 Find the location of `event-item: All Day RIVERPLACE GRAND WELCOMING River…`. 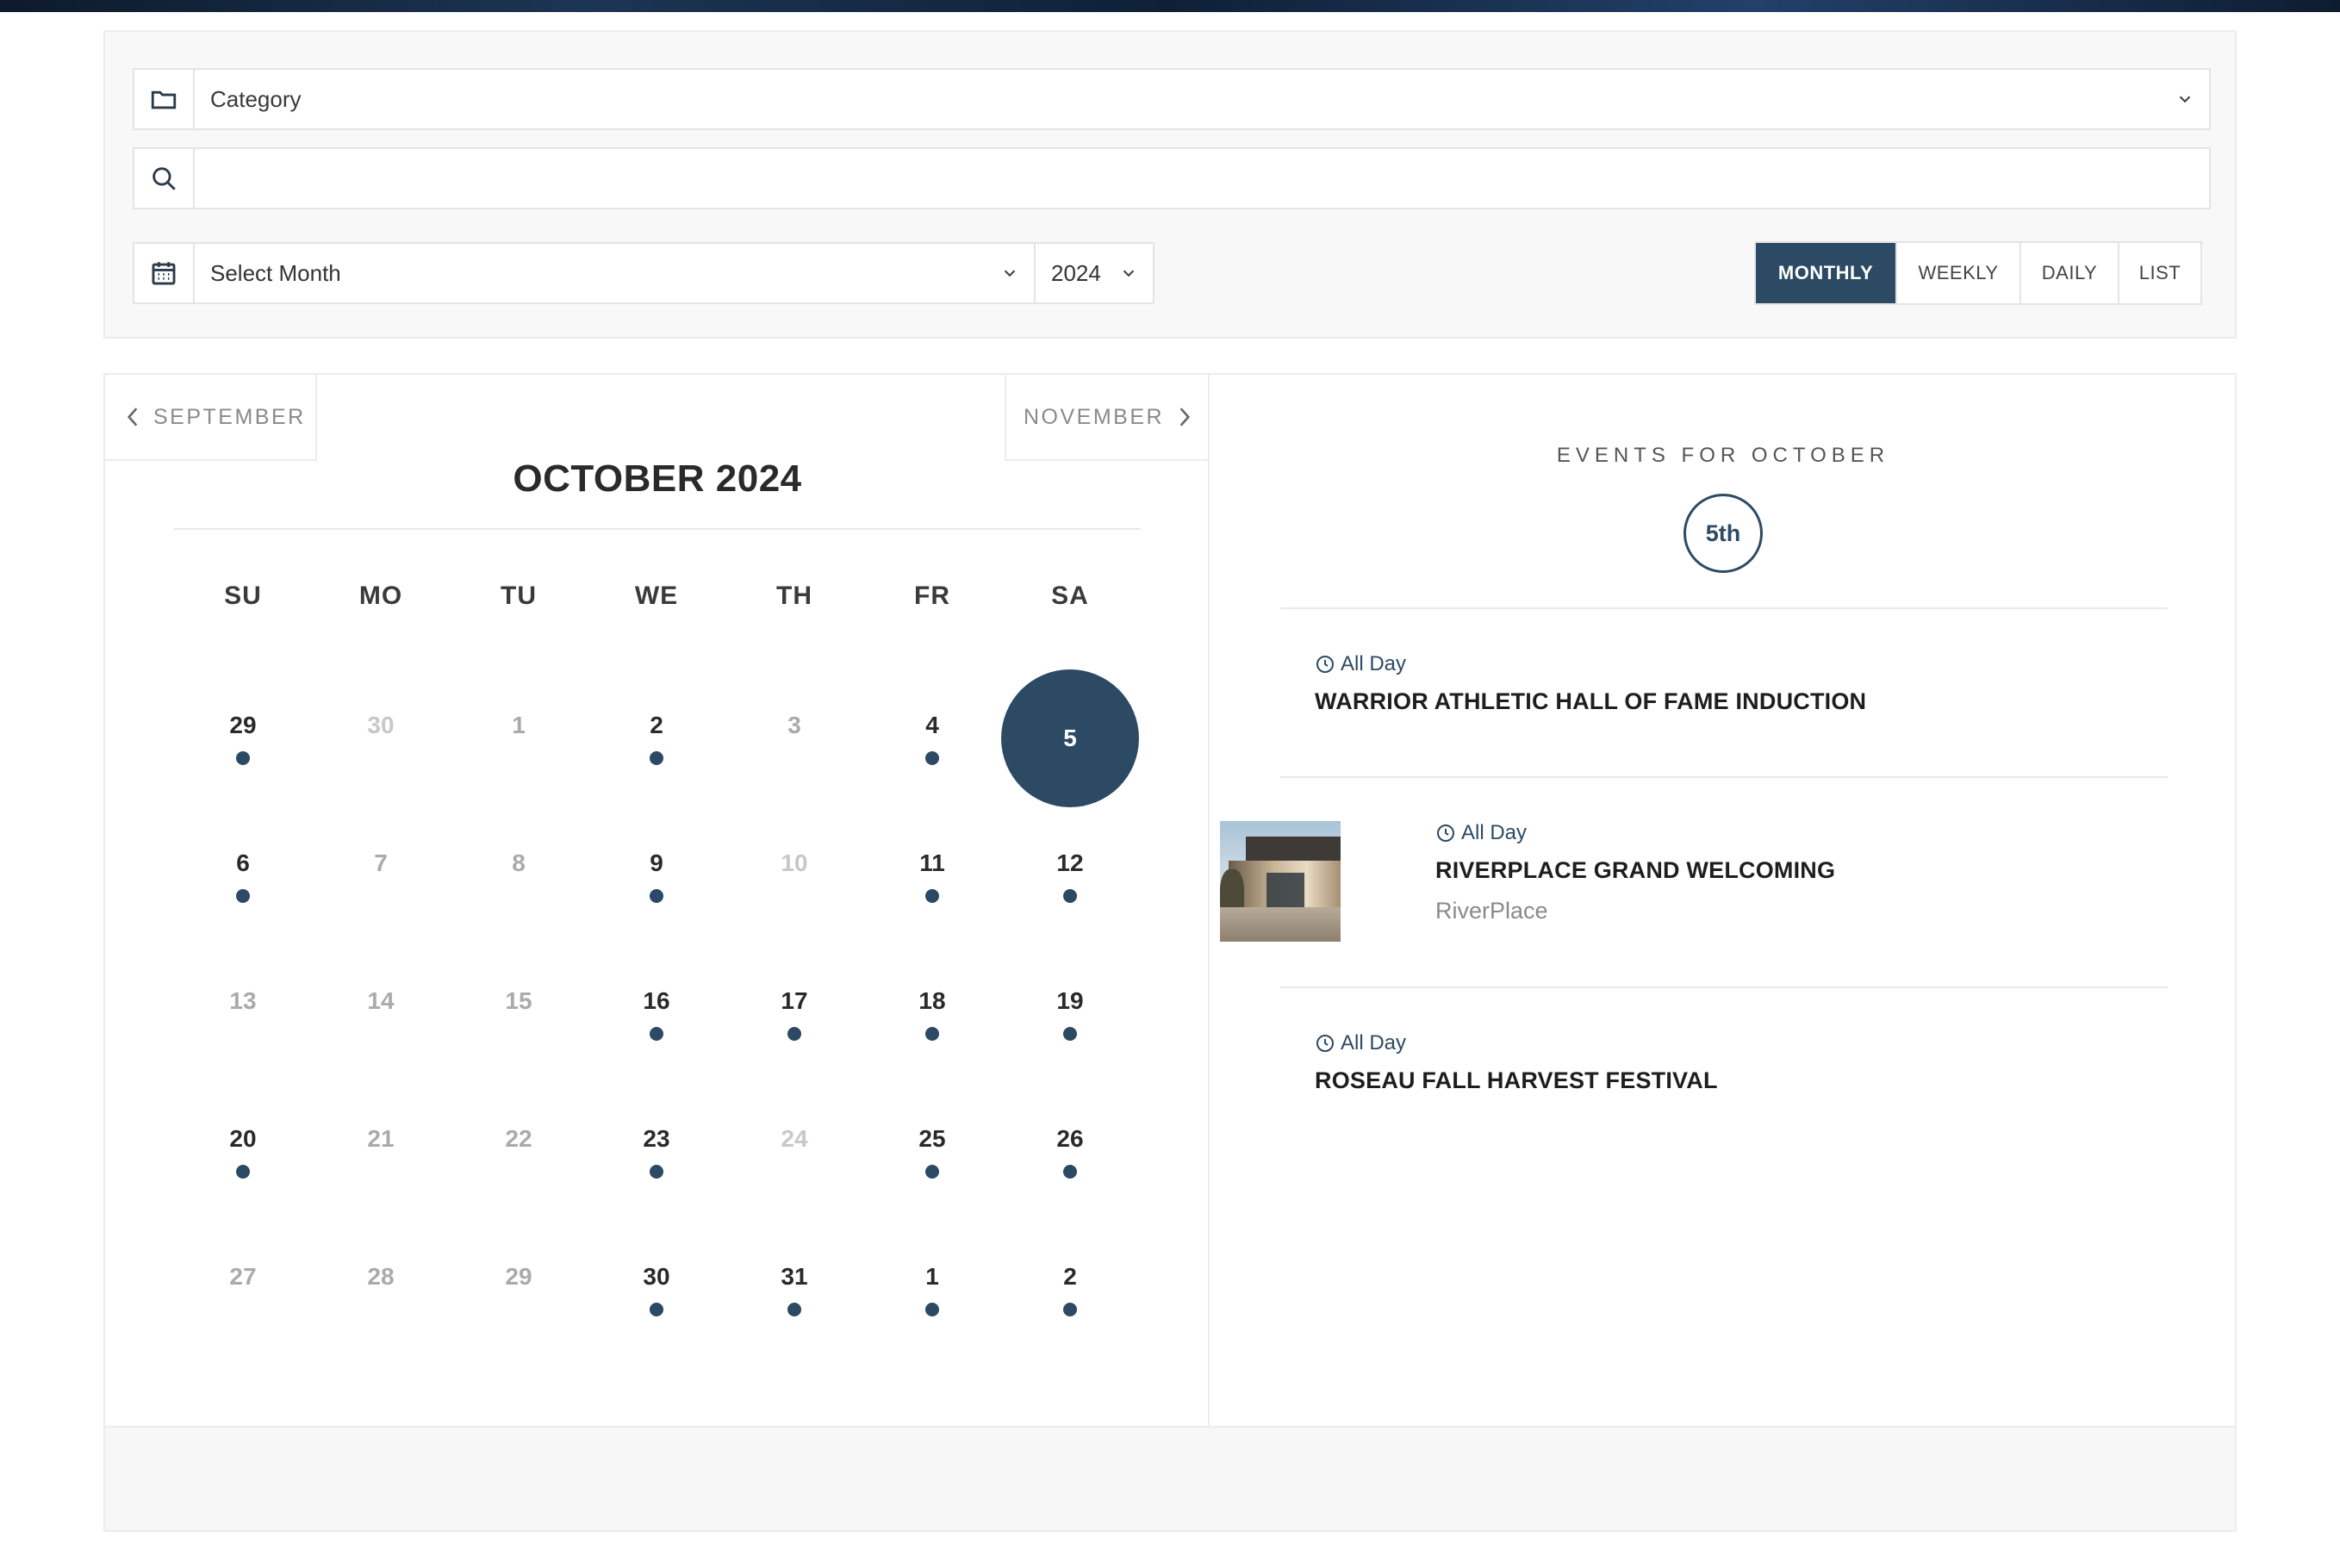

event-item: All Day RIVERPLACE GRAND WELCOMING River… is located at coordinates (1806, 873).